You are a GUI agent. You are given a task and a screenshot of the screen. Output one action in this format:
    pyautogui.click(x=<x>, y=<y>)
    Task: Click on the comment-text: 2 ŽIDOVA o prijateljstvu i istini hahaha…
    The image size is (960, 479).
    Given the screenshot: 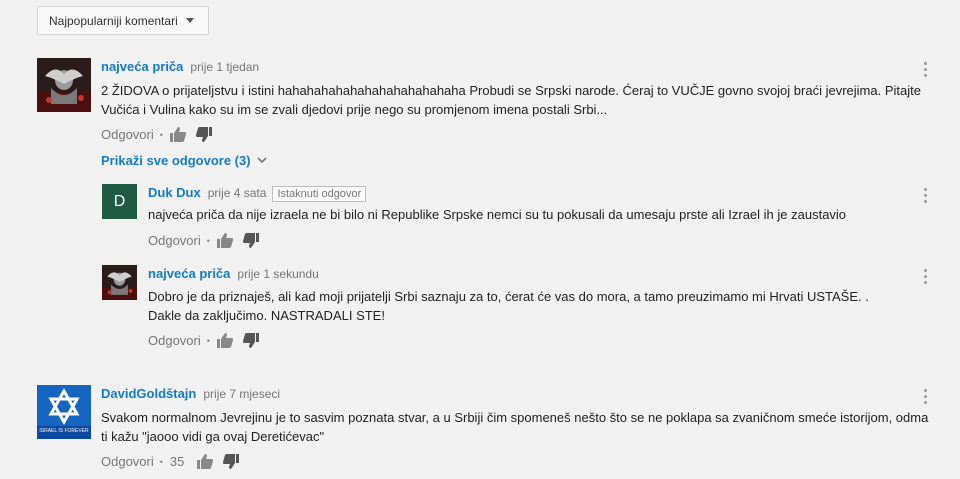 What is the action you would take?
    pyautogui.click(x=511, y=100)
    